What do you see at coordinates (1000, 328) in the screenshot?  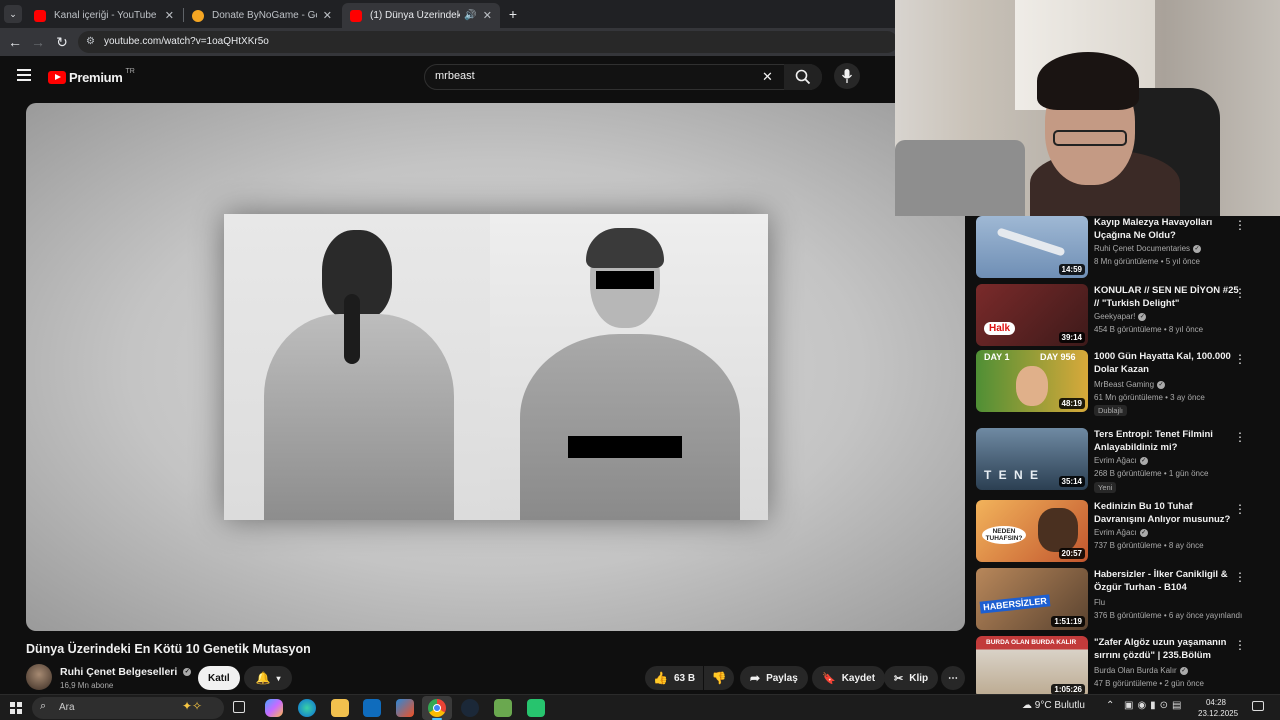 I see `thumb-text-halk: Halk` at bounding box center [1000, 328].